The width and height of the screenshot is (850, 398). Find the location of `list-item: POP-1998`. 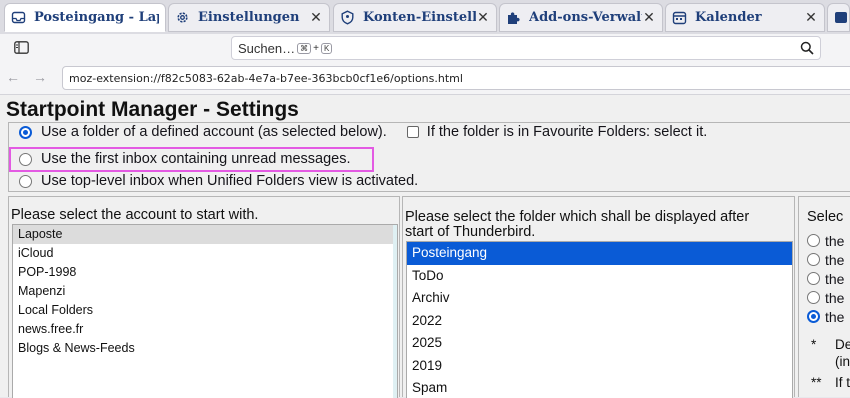

list-item: POP-1998 is located at coordinates (205, 272).